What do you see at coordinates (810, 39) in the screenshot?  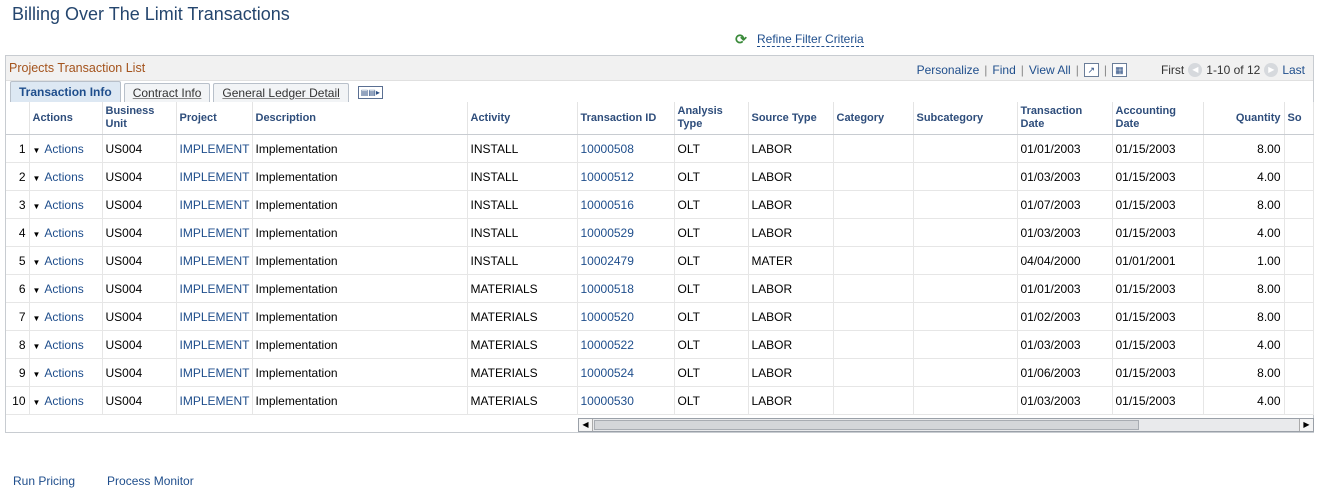 I see `refine-filter-link: Refine Filter Criteria` at bounding box center [810, 39].